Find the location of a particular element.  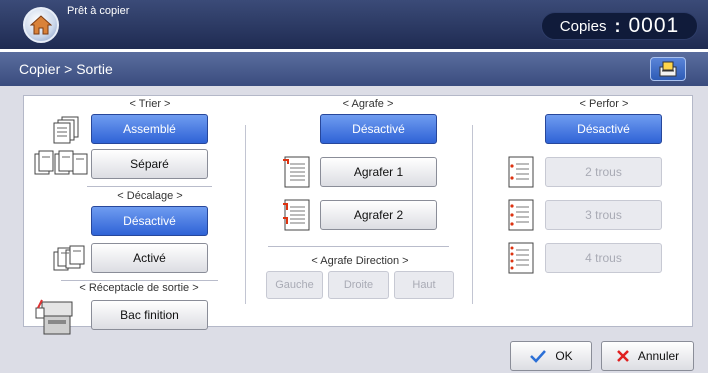

assemble-button: Assemblé is located at coordinates (149, 129).